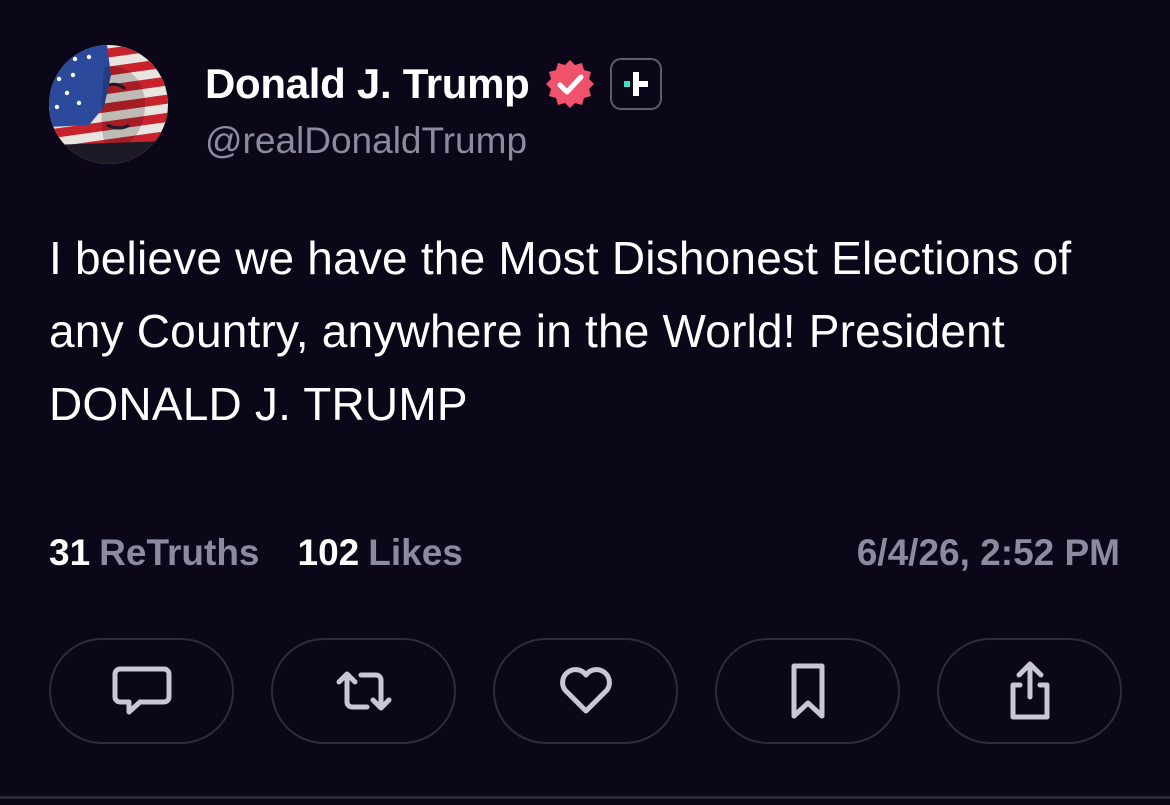  I want to click on retruths-count: 31, so click(69, 553).